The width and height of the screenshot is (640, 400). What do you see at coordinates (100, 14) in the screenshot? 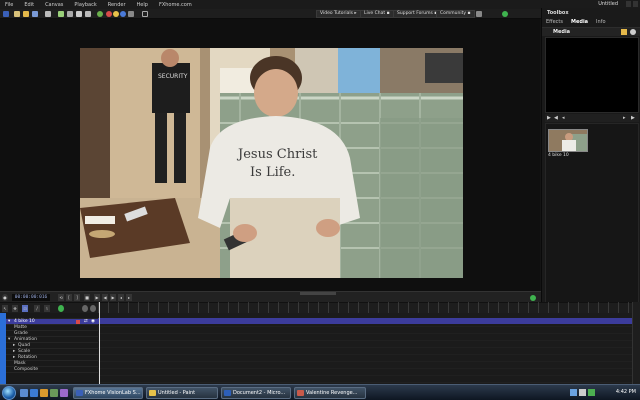
I see `green-channel-icon` at bounding box center [100, 14].